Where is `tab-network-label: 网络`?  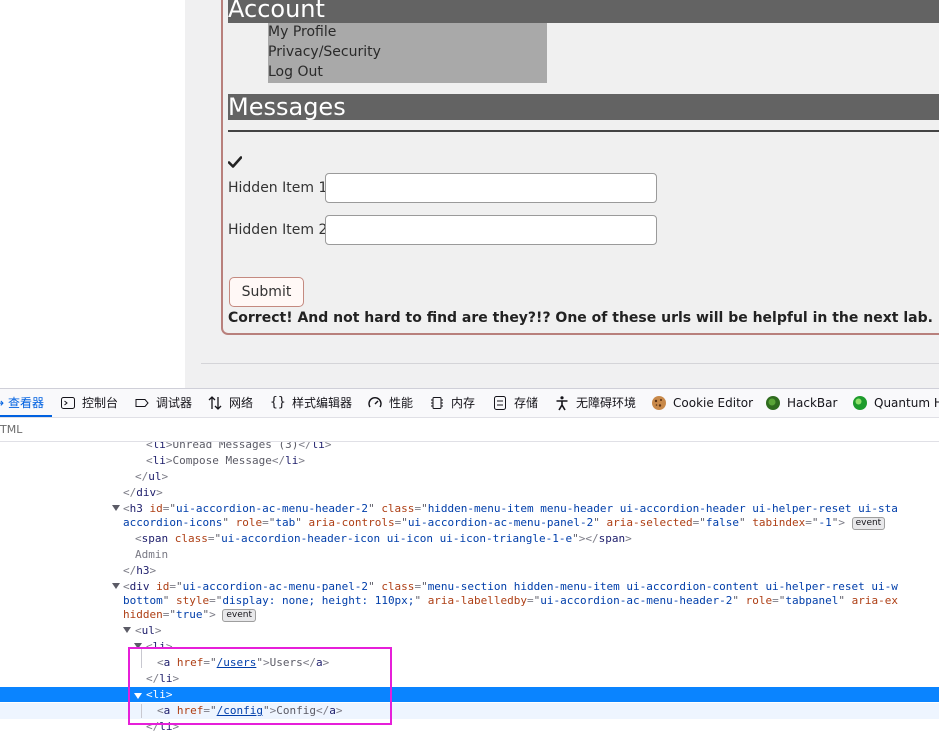
tab-network-label: 网络 is located at coordinates (241, 403).